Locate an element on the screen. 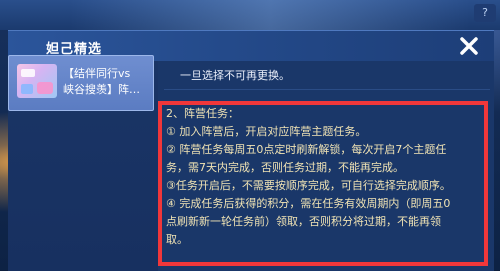 The width and height of the screenshot is (500, 271). rules-line: ③任务开启后，不需要按顺序完成，可自行选择完成顺序。 is located at coordinates (308, 185).